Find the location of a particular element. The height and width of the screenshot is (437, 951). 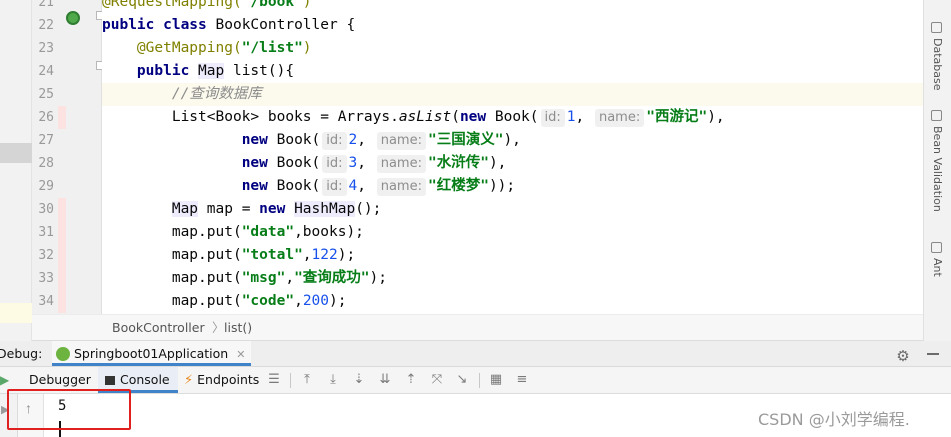

right-tab-bean-validation: Bean Validation is located at coordinates (937, 169).